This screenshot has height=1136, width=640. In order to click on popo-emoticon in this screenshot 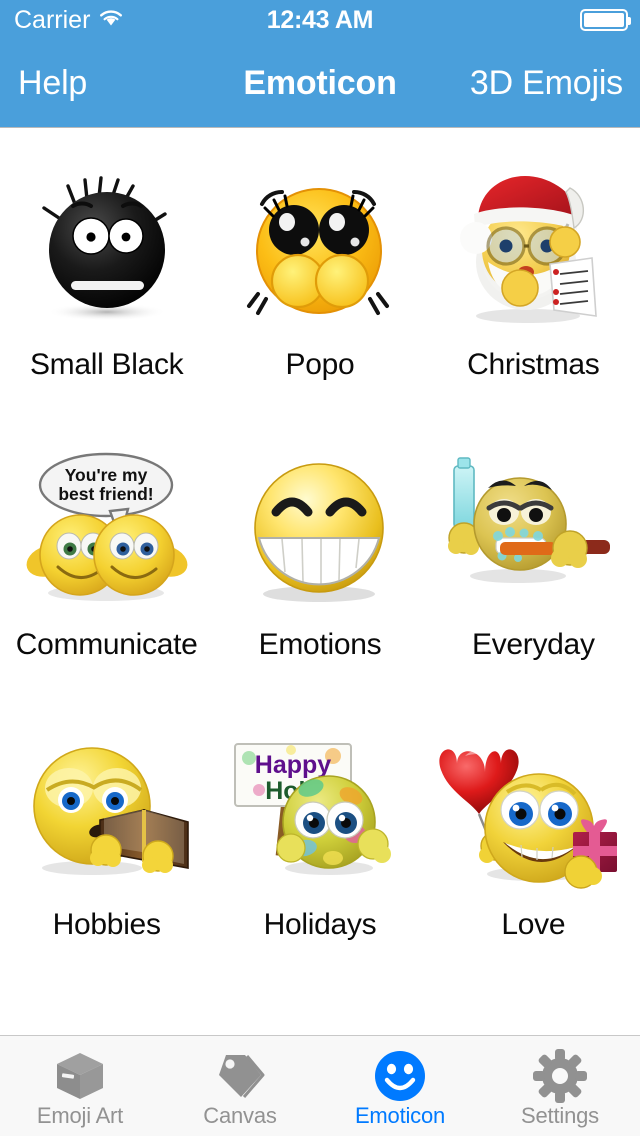, I will do `click(320, 253)`.